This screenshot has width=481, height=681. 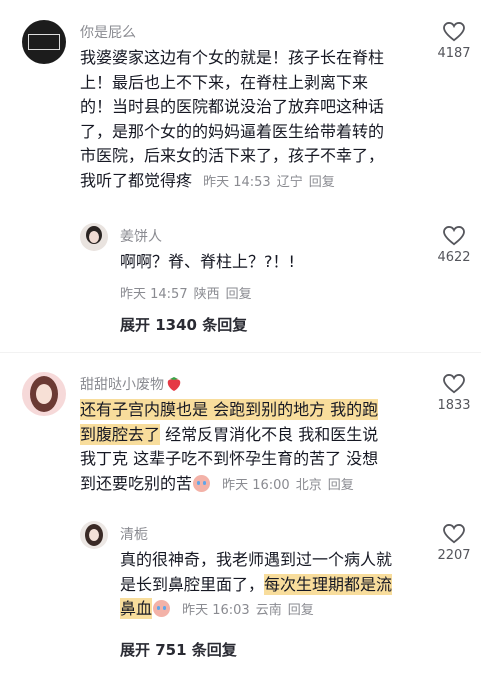 I want to click on comment-meta: 昨天 16:00 北京 回复, so click(x=291, y=485).